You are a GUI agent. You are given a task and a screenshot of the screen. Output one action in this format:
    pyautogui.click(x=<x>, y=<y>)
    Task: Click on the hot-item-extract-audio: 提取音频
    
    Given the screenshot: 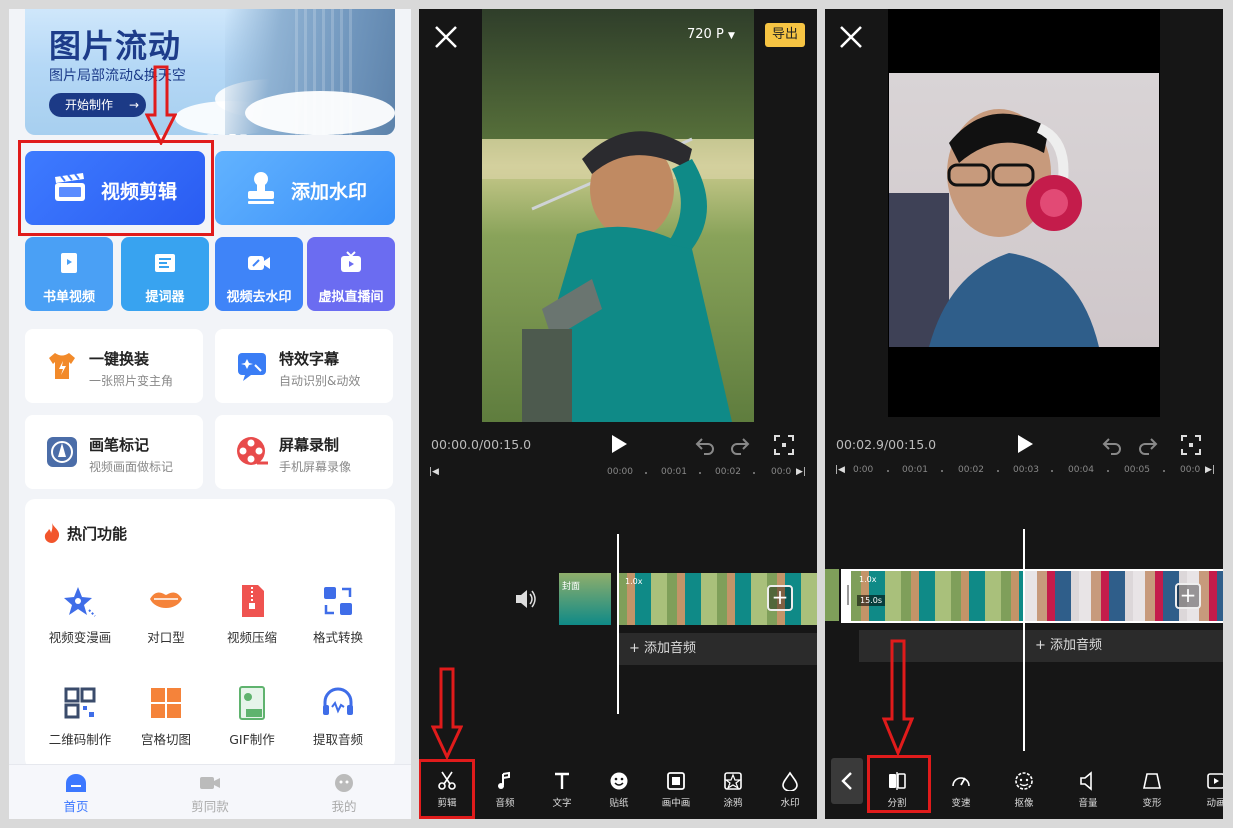 What is the action you would take?
    pyautogui.click(x=338, y=716)
    